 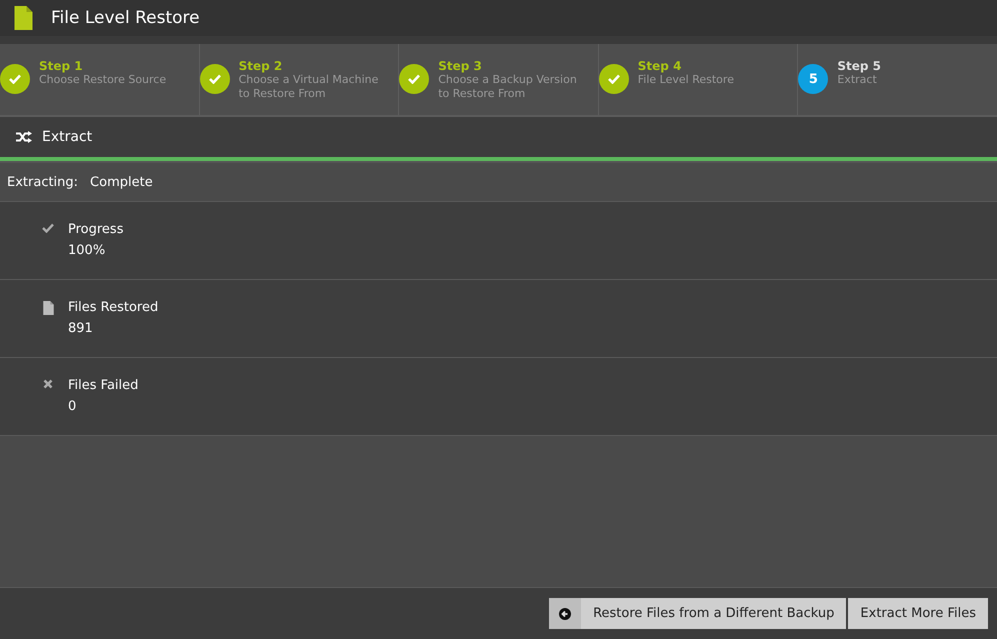 What do you see at coordinates (48, 228) in the screenshot?
I see `check-icon` at bounding box center [48, 228].